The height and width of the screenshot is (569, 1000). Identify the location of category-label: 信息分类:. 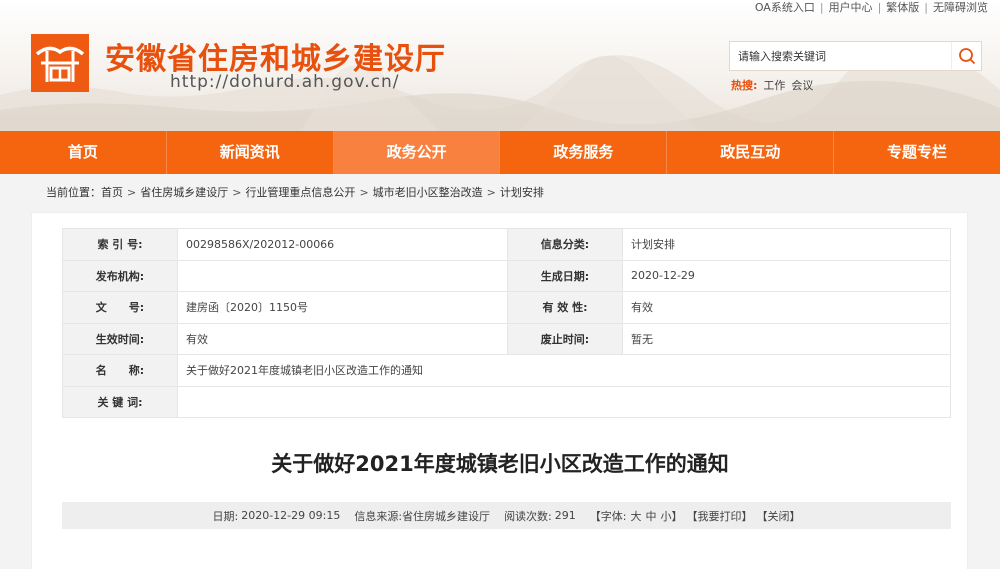
(565, 244).